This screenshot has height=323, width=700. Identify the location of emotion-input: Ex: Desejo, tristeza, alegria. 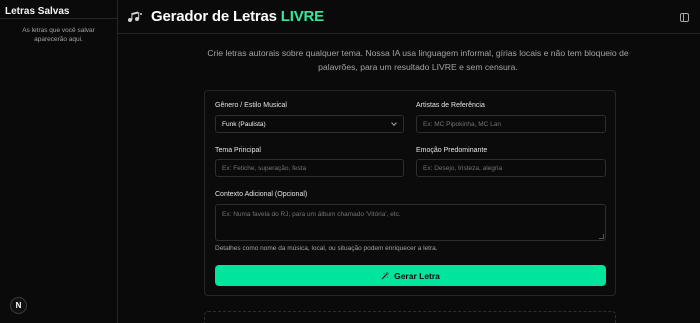
(511, 168).